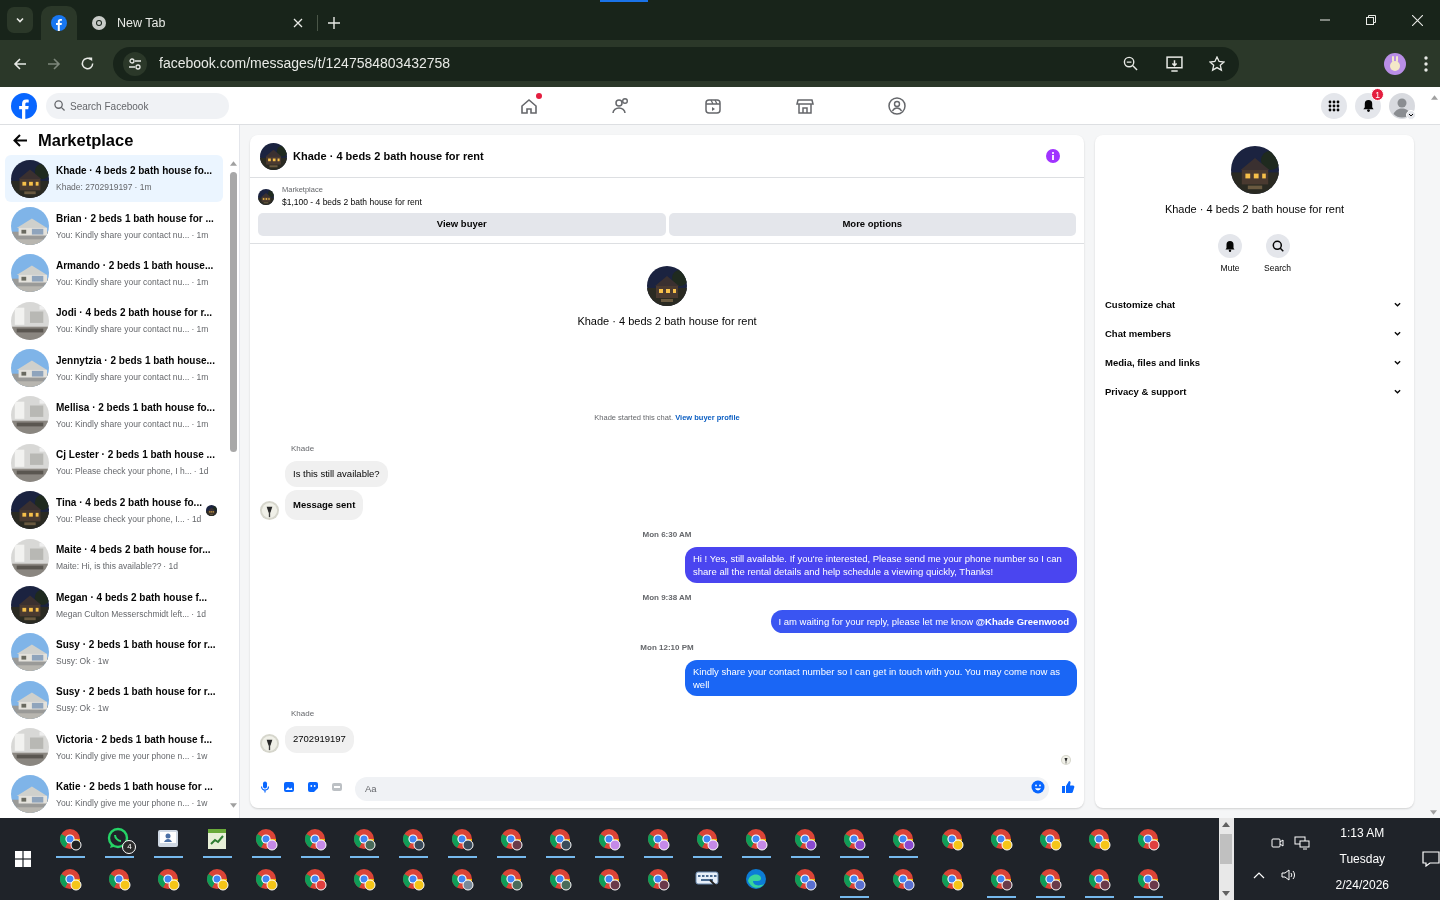 The height and width of the screenshot is (900, 1440). I want to click on conversation-item: Armando · 2 beds 1 bath house... You: Kindly share your contact nu... · 1m, so click(114, 273).